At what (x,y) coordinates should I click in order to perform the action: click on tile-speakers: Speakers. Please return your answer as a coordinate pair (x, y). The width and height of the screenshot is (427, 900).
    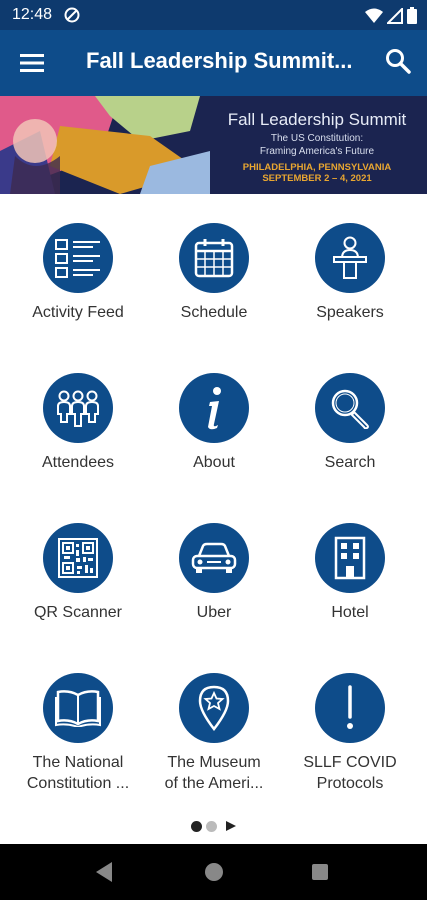
    Looking at the image, I should click on (350, 283).